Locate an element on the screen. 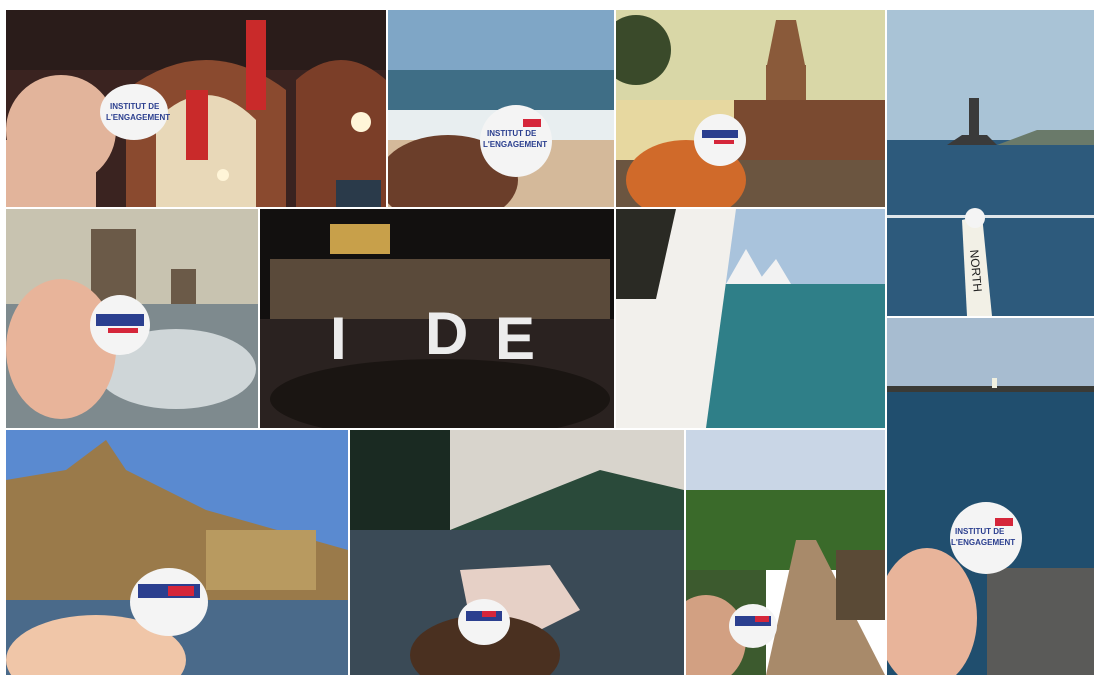  photo-lyon-night-light-painting: I D E is located at coordinates (437, 318).